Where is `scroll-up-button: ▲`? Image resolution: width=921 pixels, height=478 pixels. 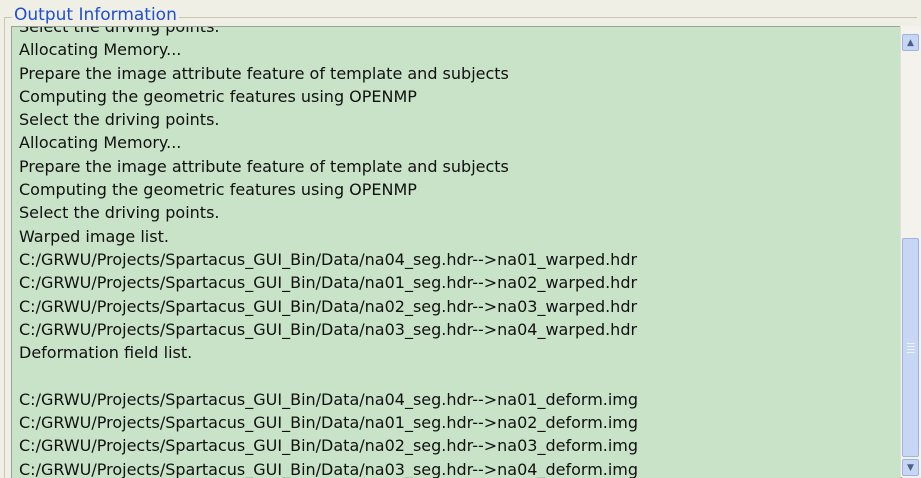
scroll-up-button: ▲ is located at coordinates (910, 42).